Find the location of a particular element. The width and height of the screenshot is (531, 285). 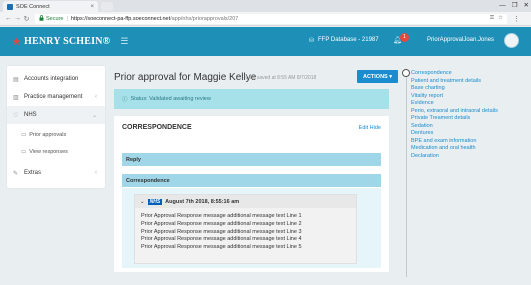

section-link-vitality-report: Vitality report is located at coordinates (454, 97).